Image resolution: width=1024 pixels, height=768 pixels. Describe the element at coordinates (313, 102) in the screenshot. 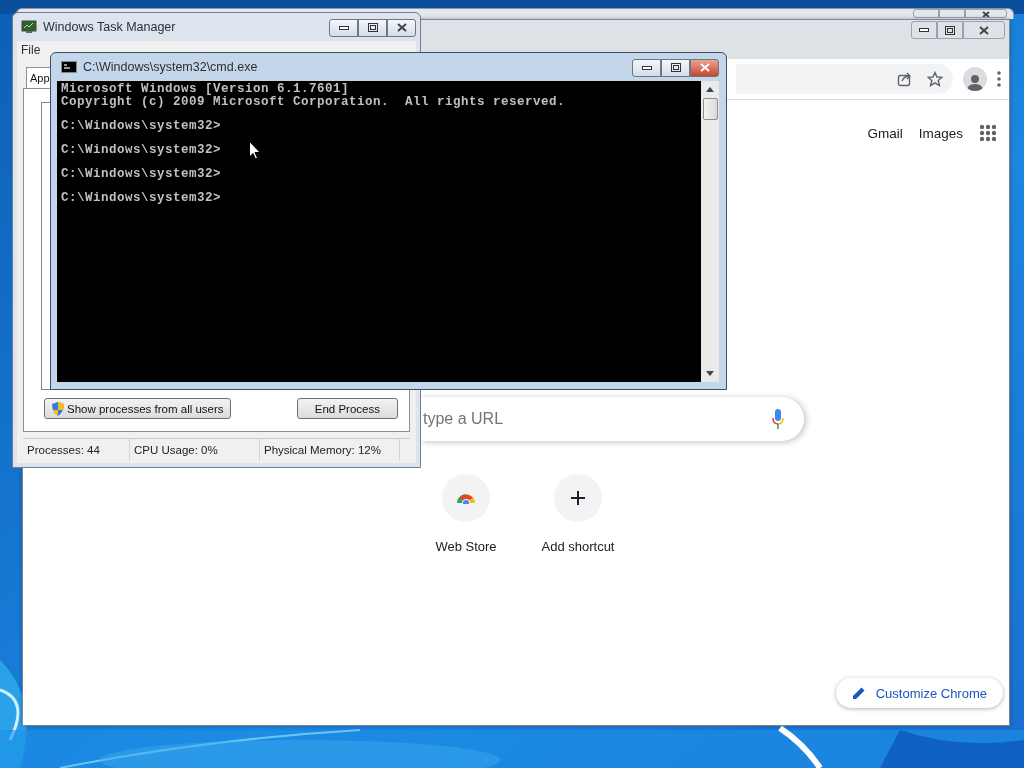

I see `console-line: Copyright (c) 2009 Microsoft Corporation. All rights reserved.` at that location.